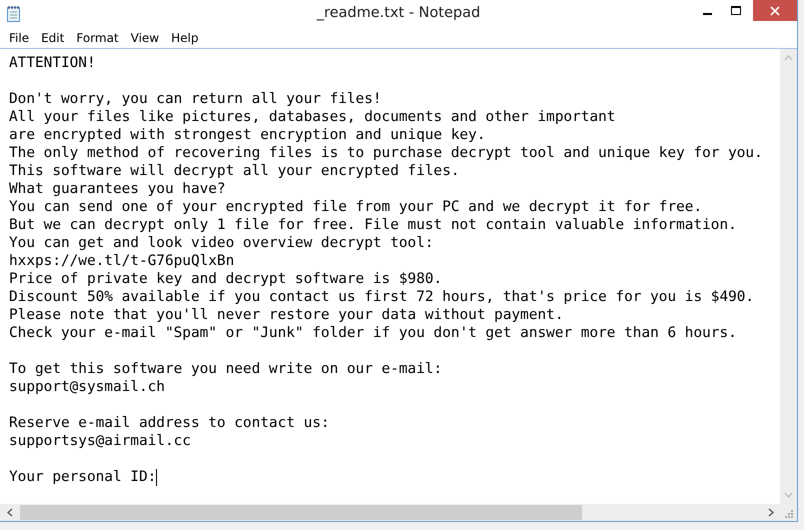 This screenshot has width=804, height=530. Describe the element at coordinates (312, 117) in the screenshot. I see `text-line: All your files like pictures, databases, documents and other important` at that location.